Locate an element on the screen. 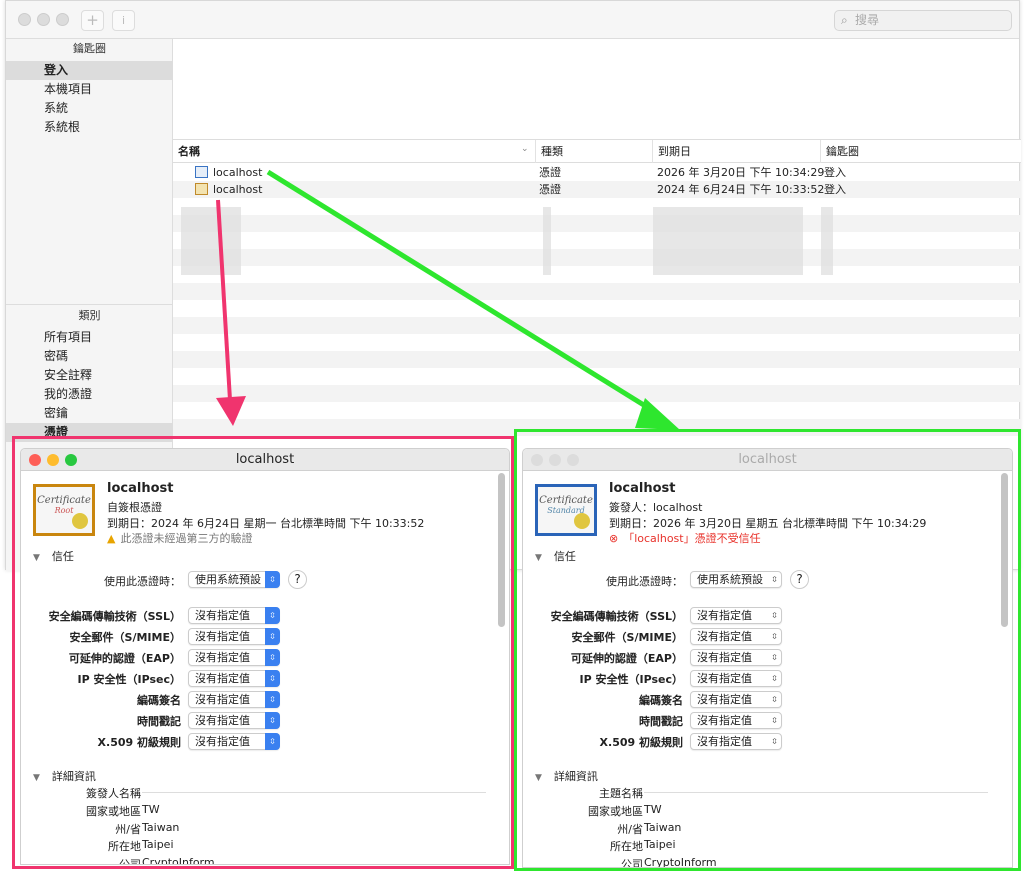  add-button: + is located at coordinates (92, 20).